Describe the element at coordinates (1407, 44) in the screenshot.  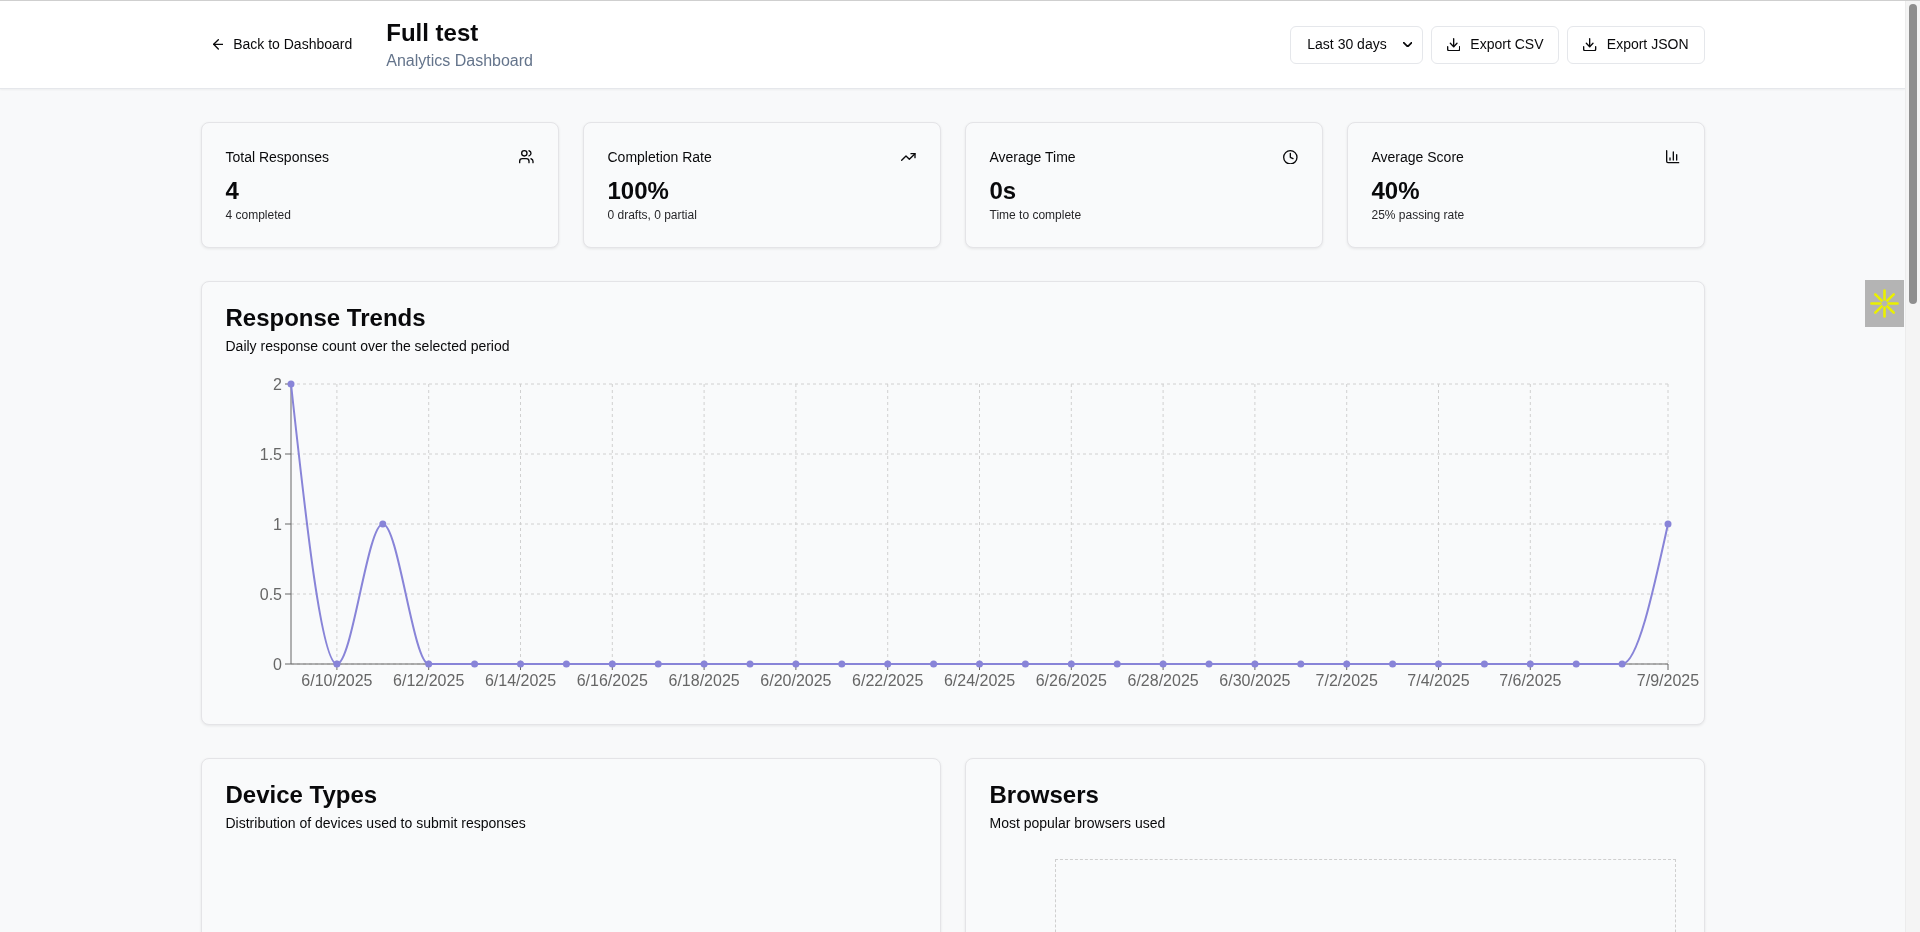
I see `chevron-down-icon` at that location.